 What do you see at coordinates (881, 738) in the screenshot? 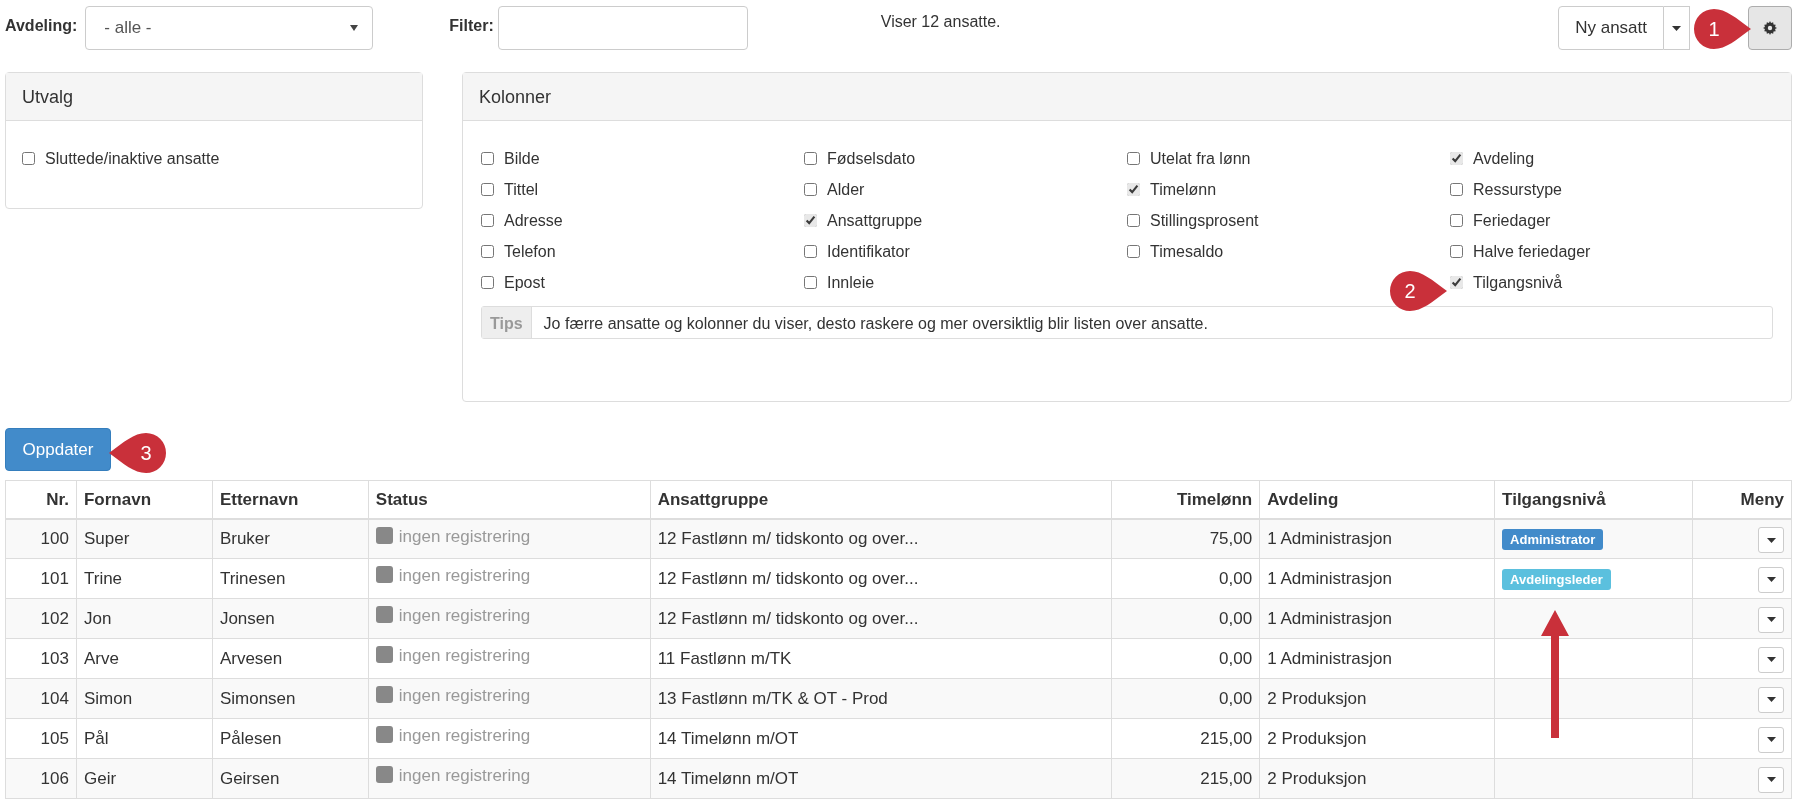
I see `table-cell: 14 Timelønn m/OT` at bounding box center [881, 738].